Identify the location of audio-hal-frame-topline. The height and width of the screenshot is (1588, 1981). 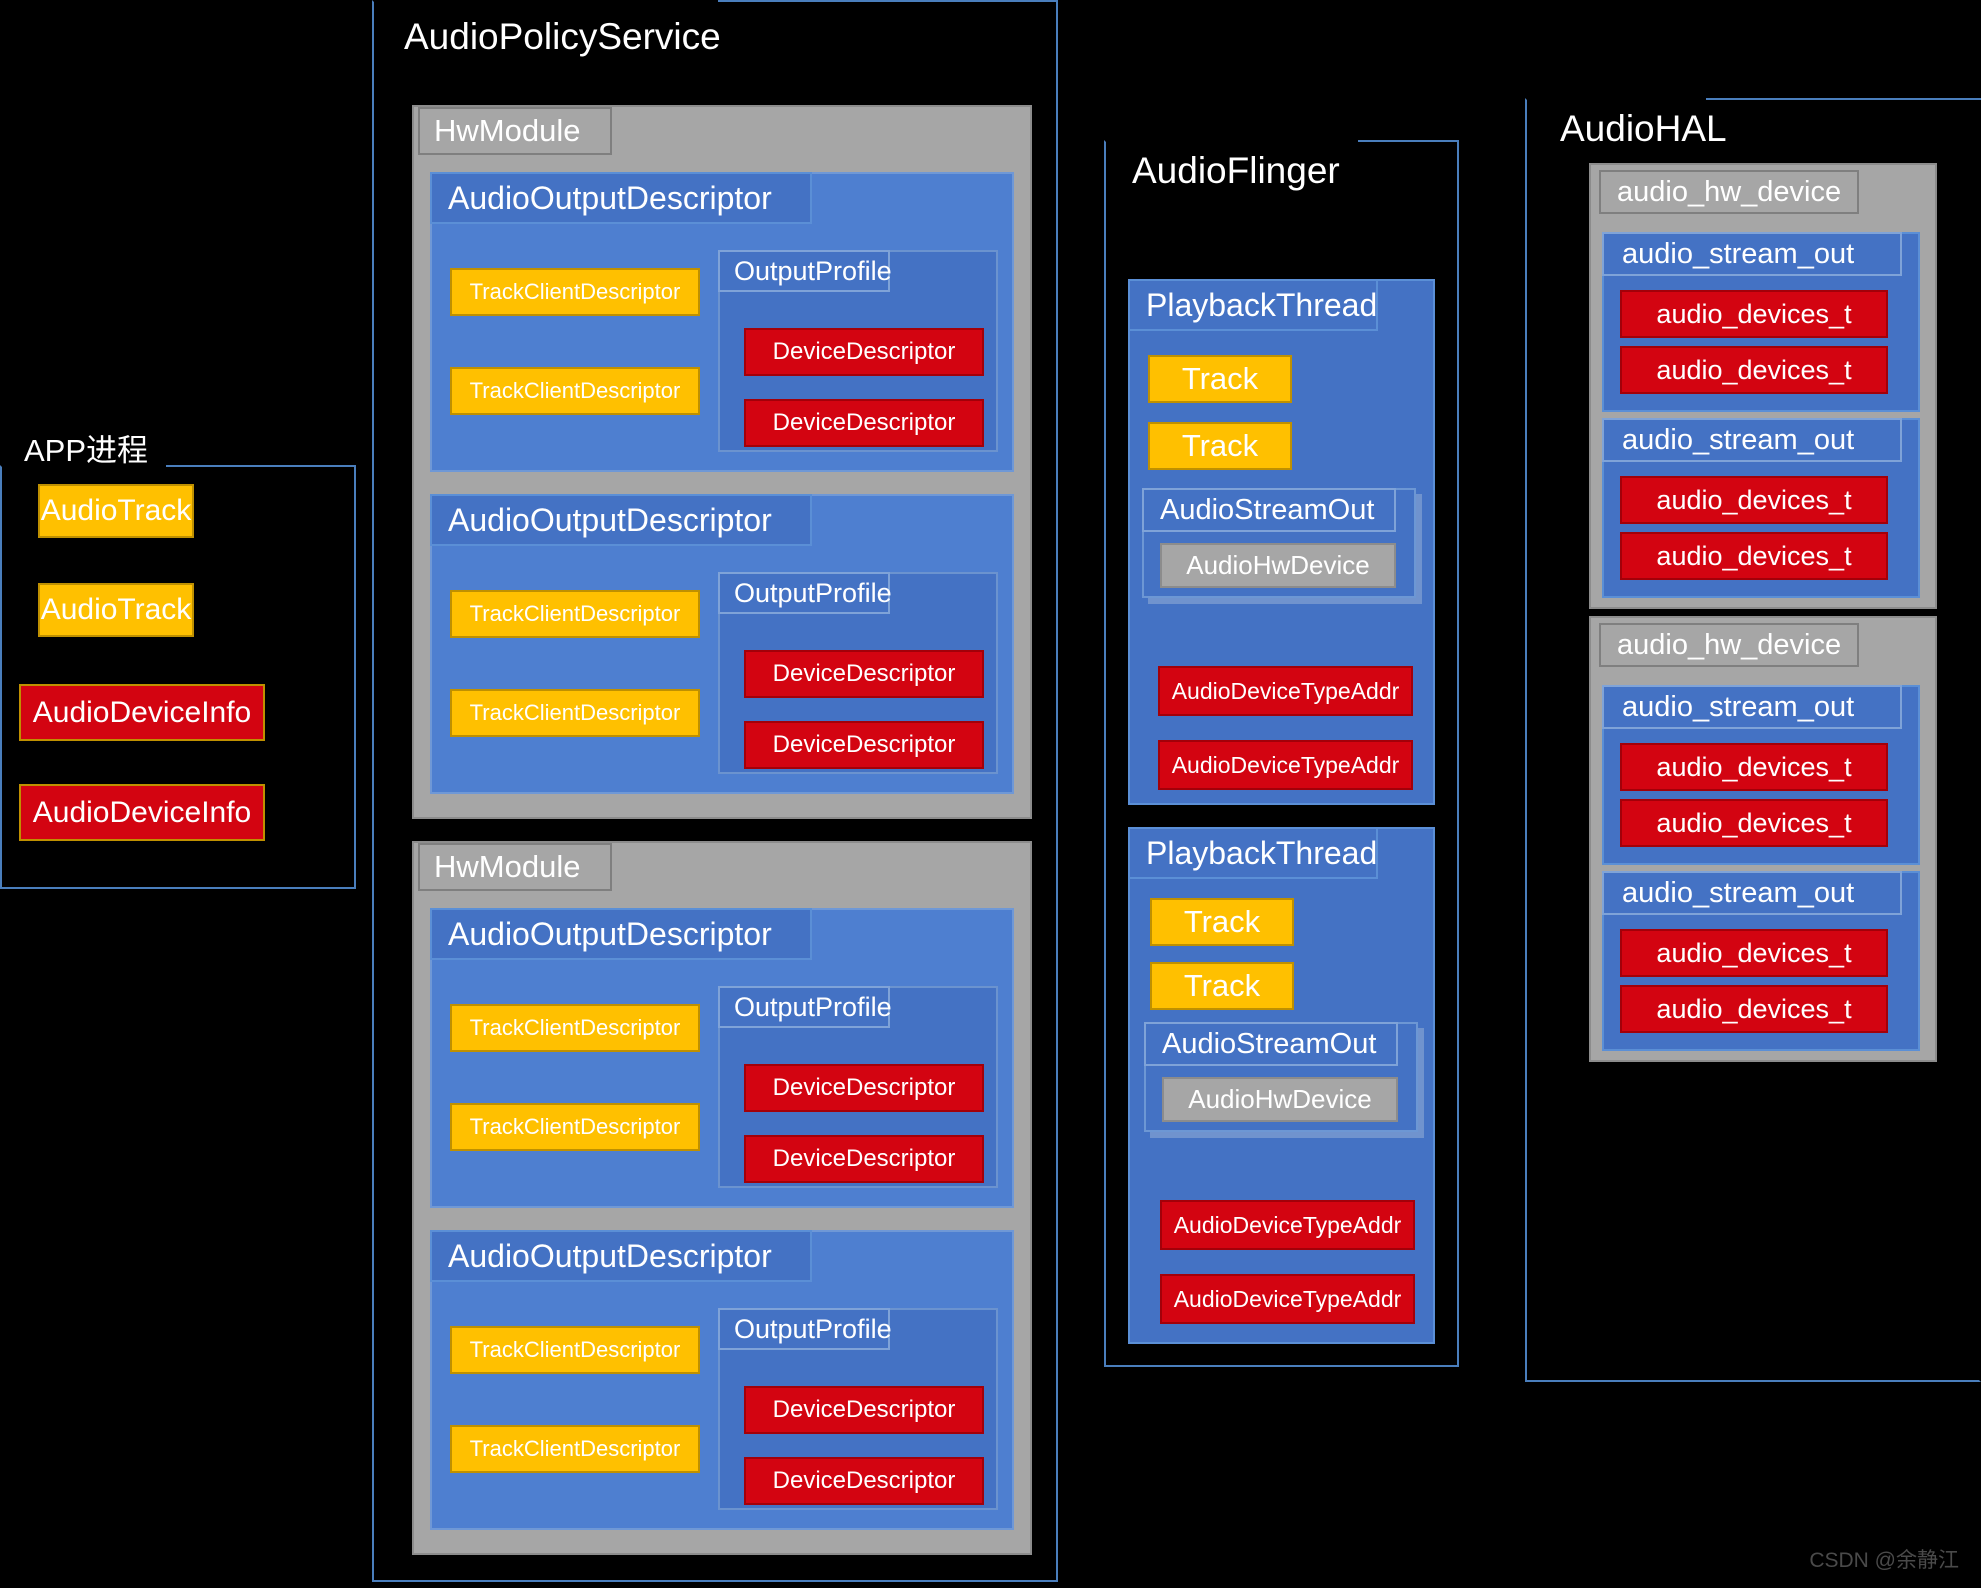
(1843, 99).